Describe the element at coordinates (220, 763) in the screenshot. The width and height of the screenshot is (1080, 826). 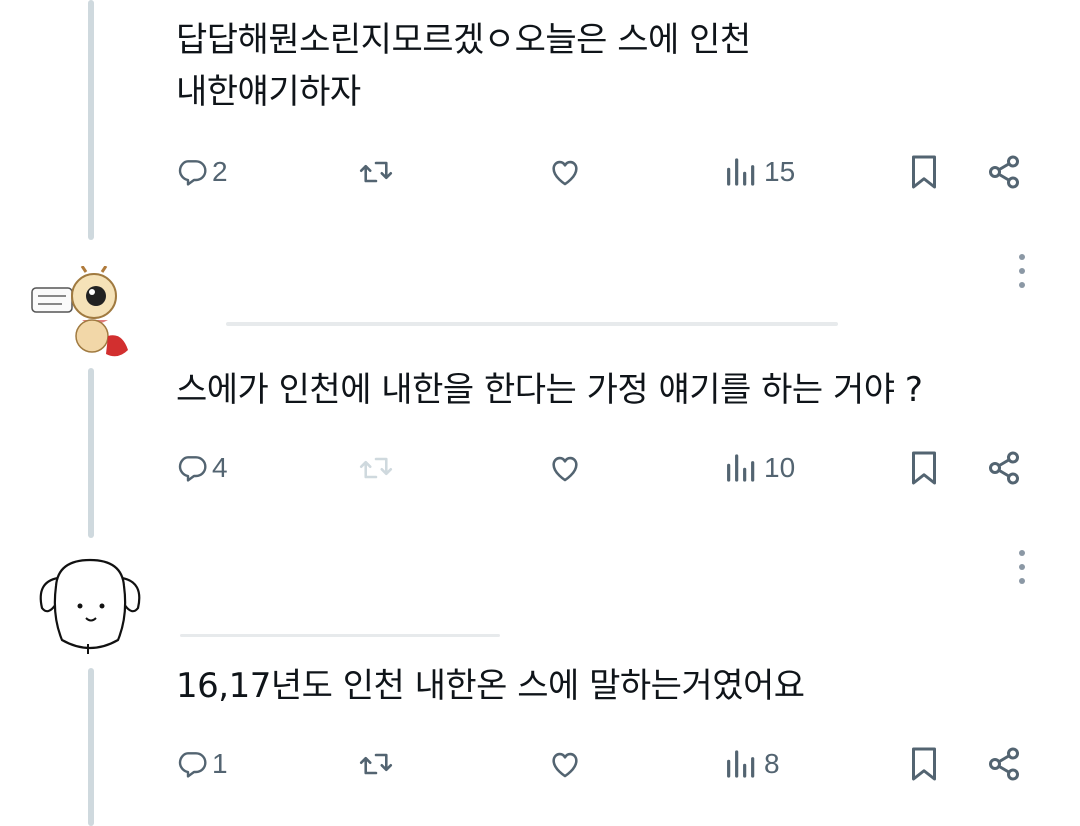
I see `reply-count: 1` at that location.